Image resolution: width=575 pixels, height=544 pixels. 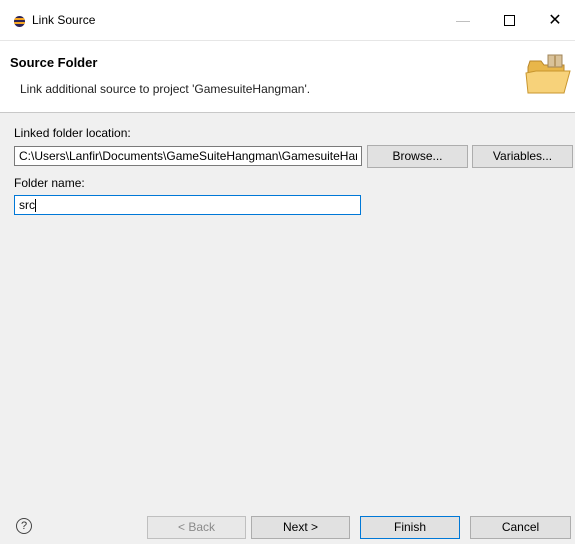 I want to click on page-title: Source Folder, so click(x=54, y=62).